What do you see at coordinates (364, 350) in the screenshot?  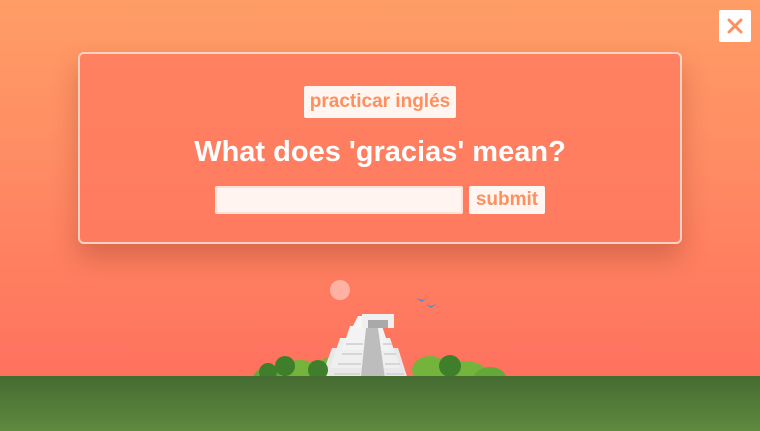 I see `pyramid-icon` at bounding box center [364, 350].